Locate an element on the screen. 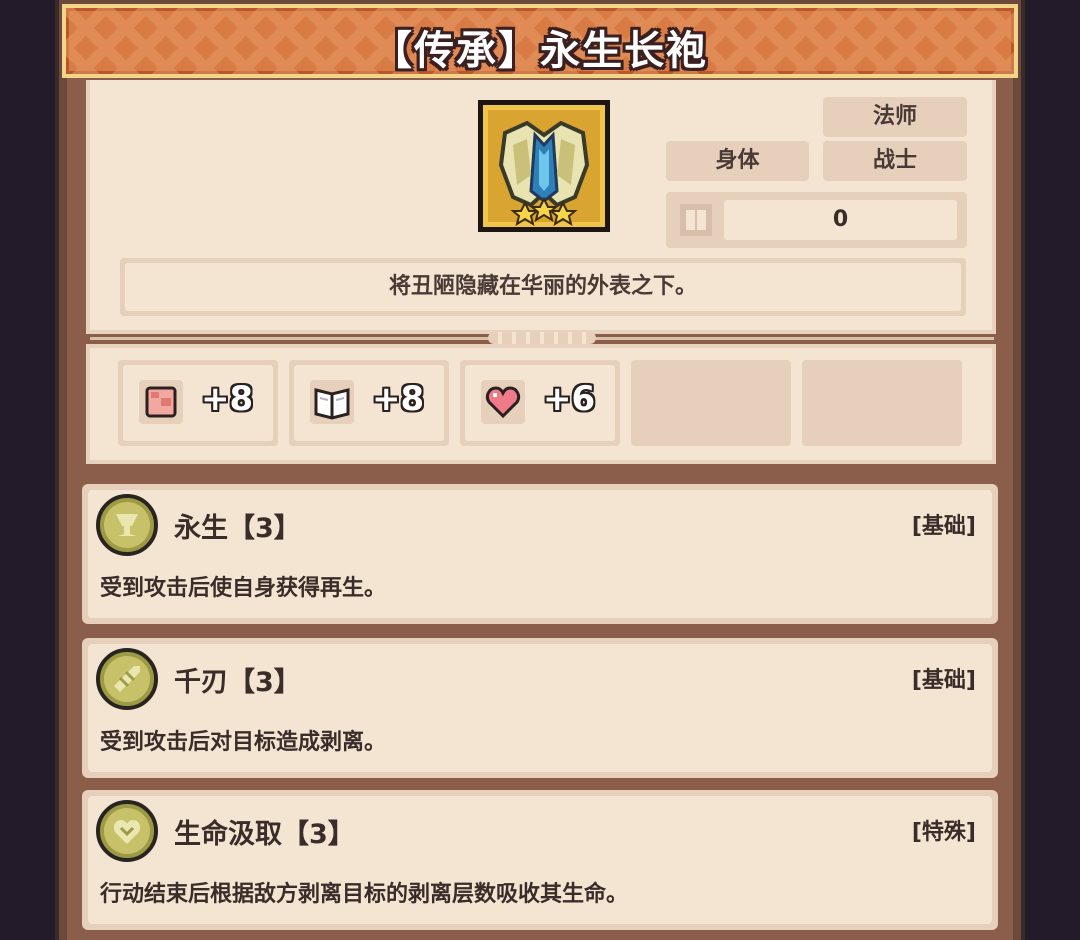 The width and height of the screenshot is (1080, 940). count-value: 0 is located at coordinates (840, 220).